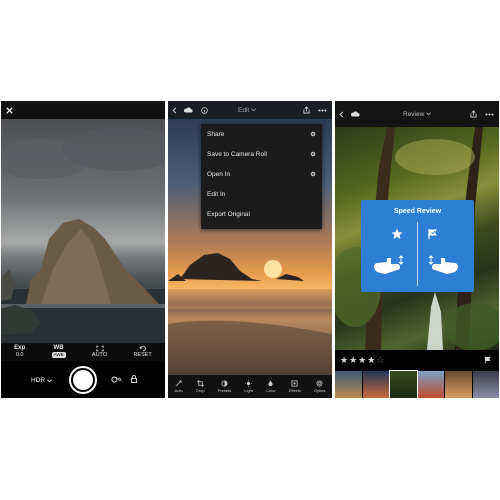 Image resolution: width=500 pixels, height=500 pixels. What do you see at coordinates (397, 234) in the screenshot?
I see `star-icon` at bounding box center [397, 234].